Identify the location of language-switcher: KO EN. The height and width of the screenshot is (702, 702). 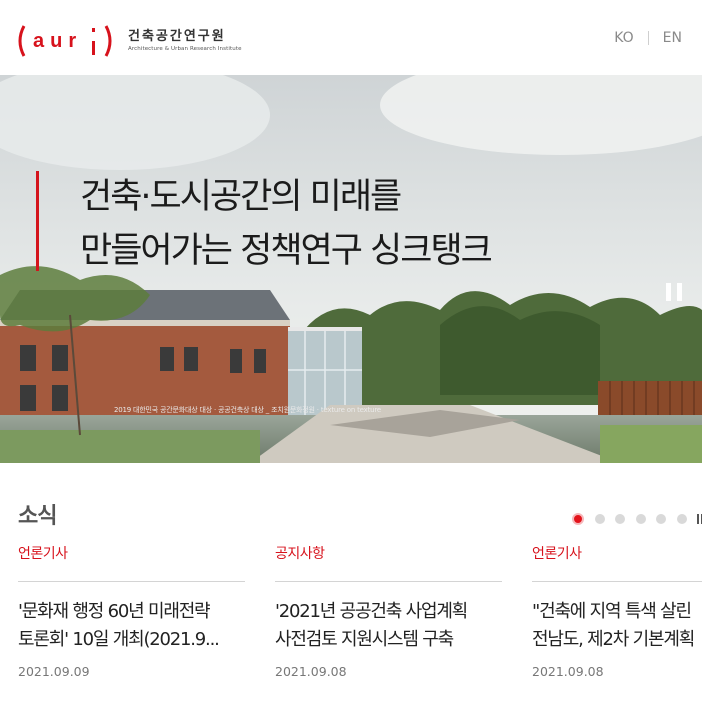
(648, 38).